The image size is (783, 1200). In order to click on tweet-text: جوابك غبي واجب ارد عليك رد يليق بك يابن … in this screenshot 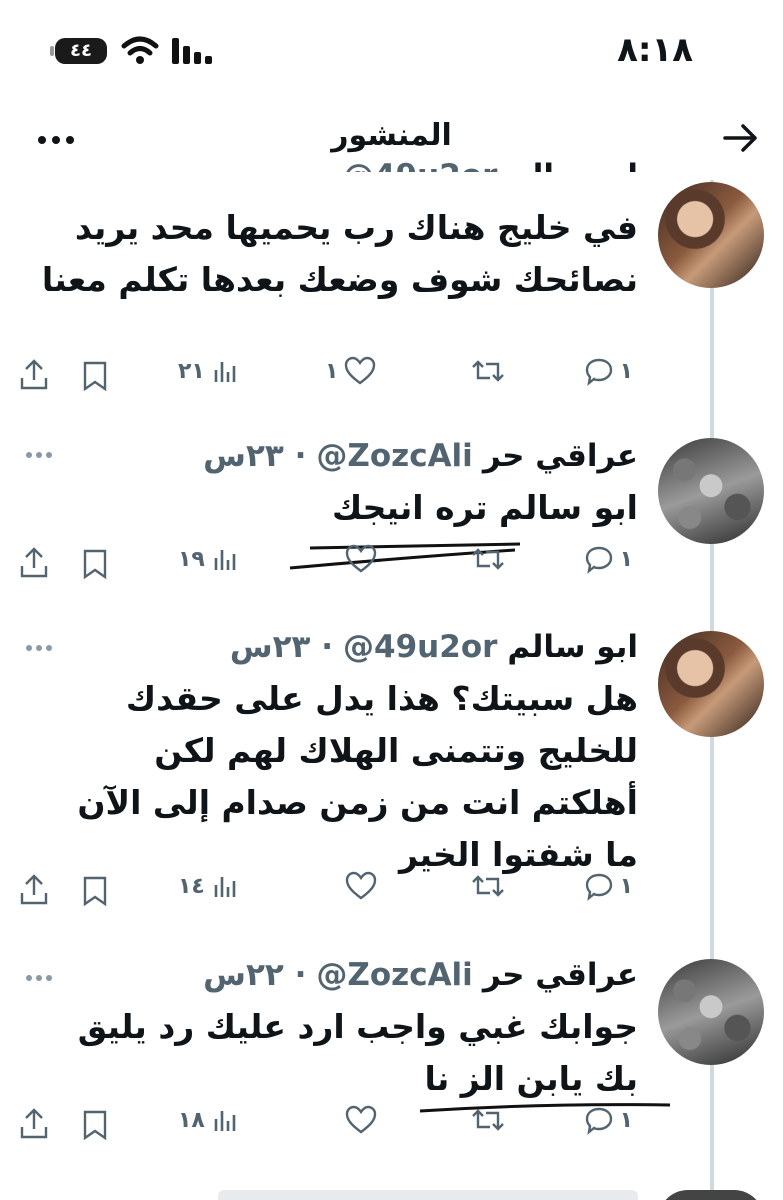, I will do `click(357, 1052)`.